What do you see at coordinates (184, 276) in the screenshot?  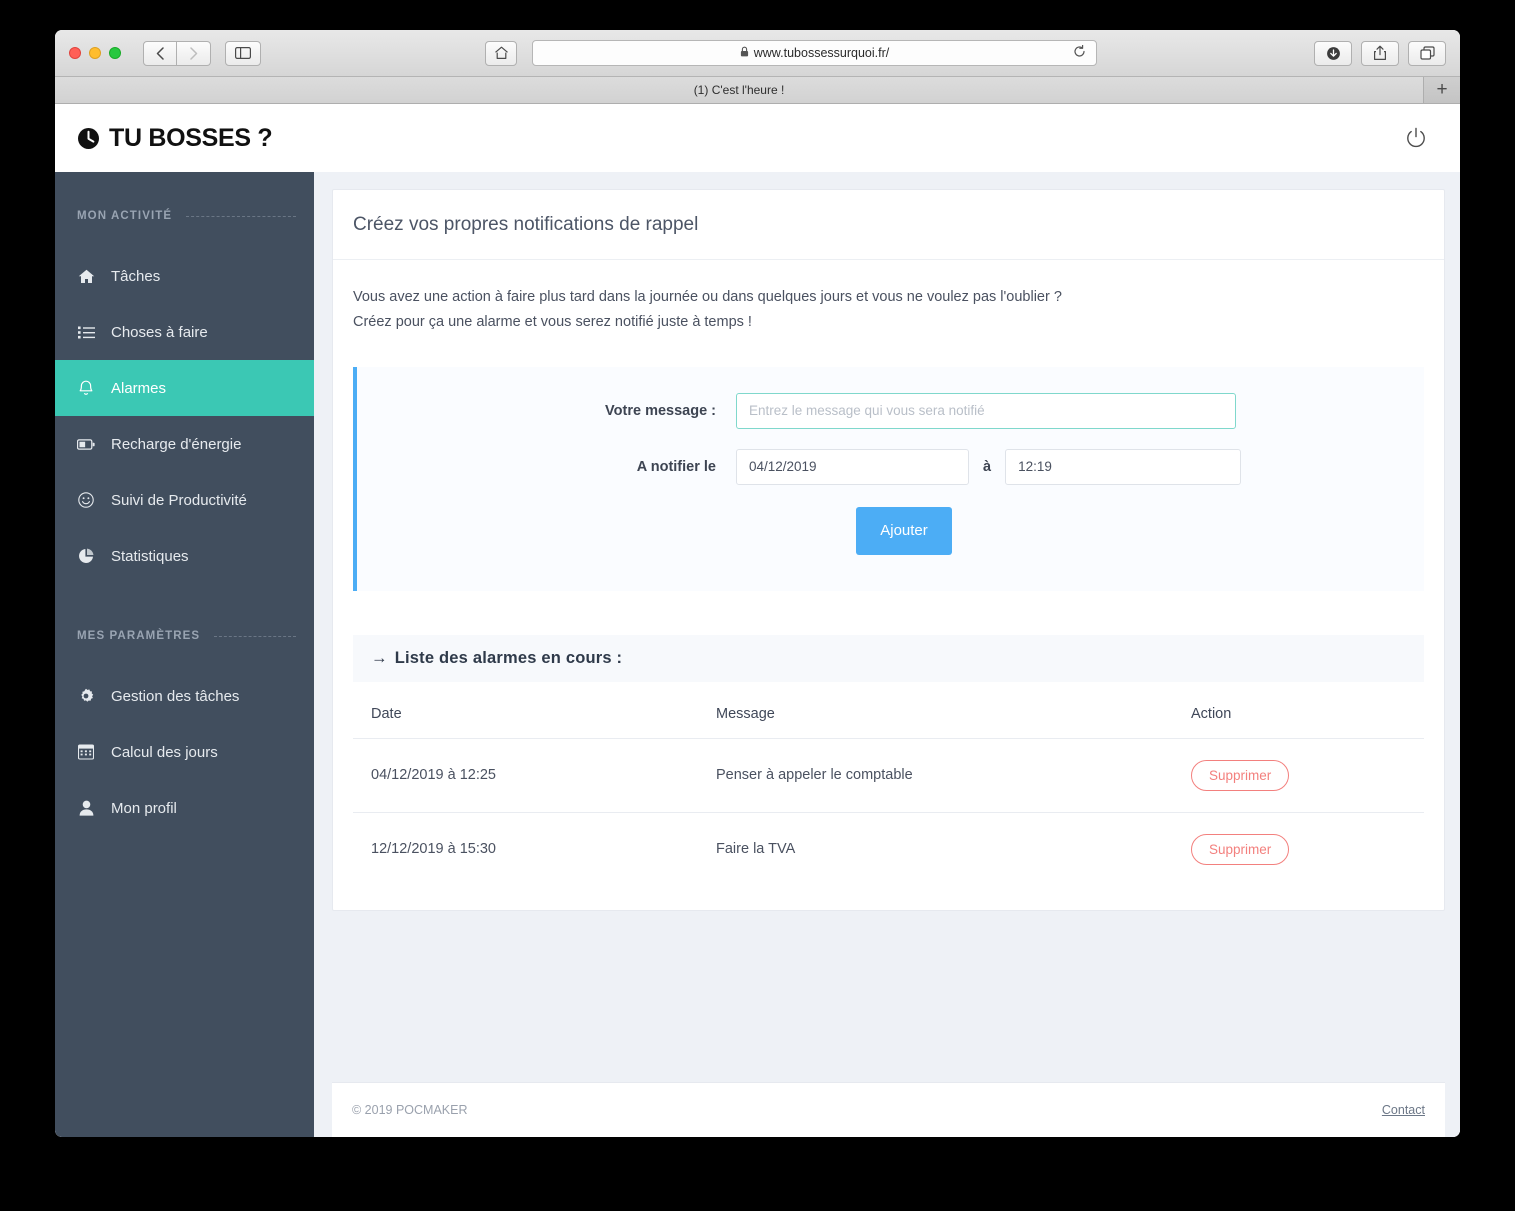 I see `sidebar-item-taches: Tâches` at bounding box center [184, 276].